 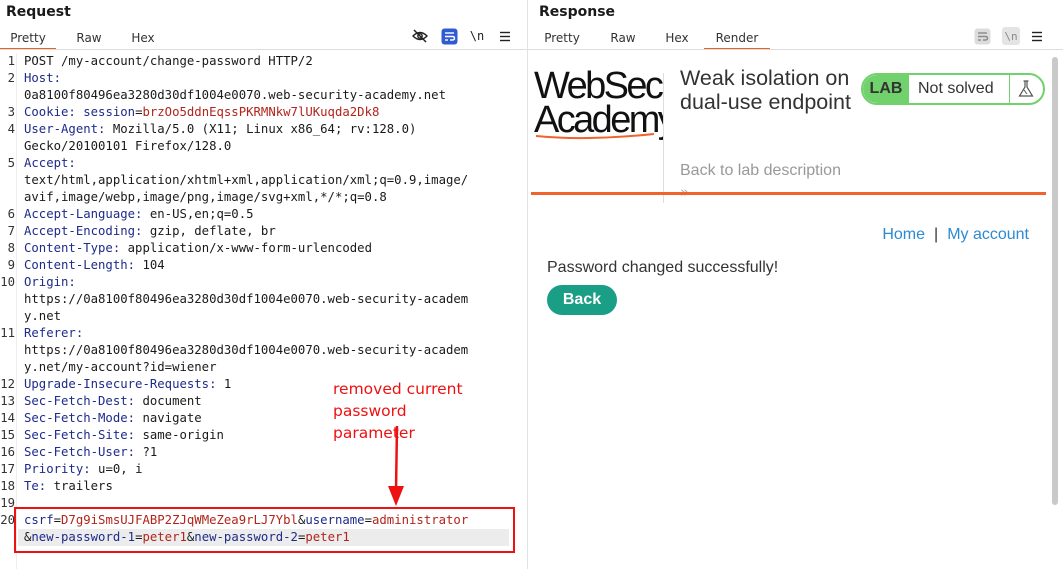 I want to click on code-key: Sec-Fetch-Site:, so click(x=83, y=435).